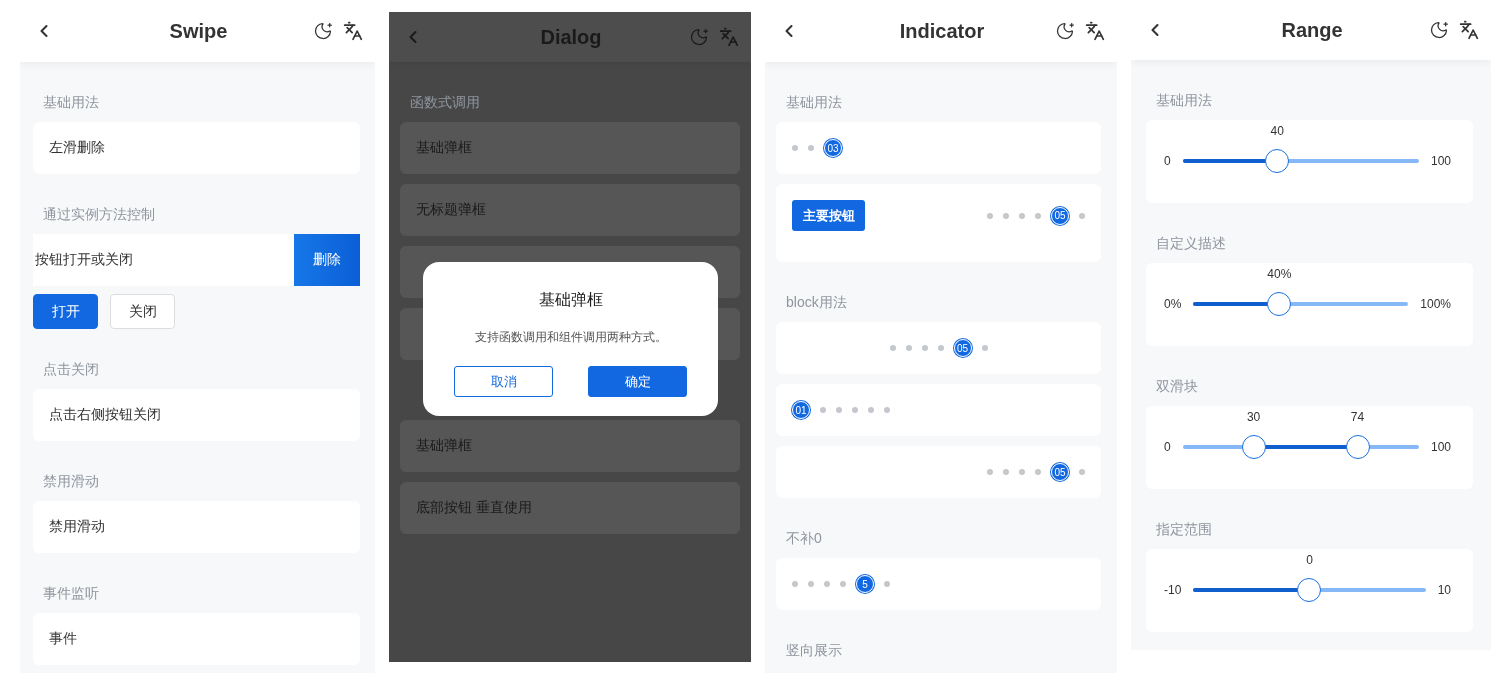 The image size is (1505, 673). What do you see at coordinates (1279, 274) in the screenshot?
I see `range-value: 40%` at bounding box center [1279, 274].